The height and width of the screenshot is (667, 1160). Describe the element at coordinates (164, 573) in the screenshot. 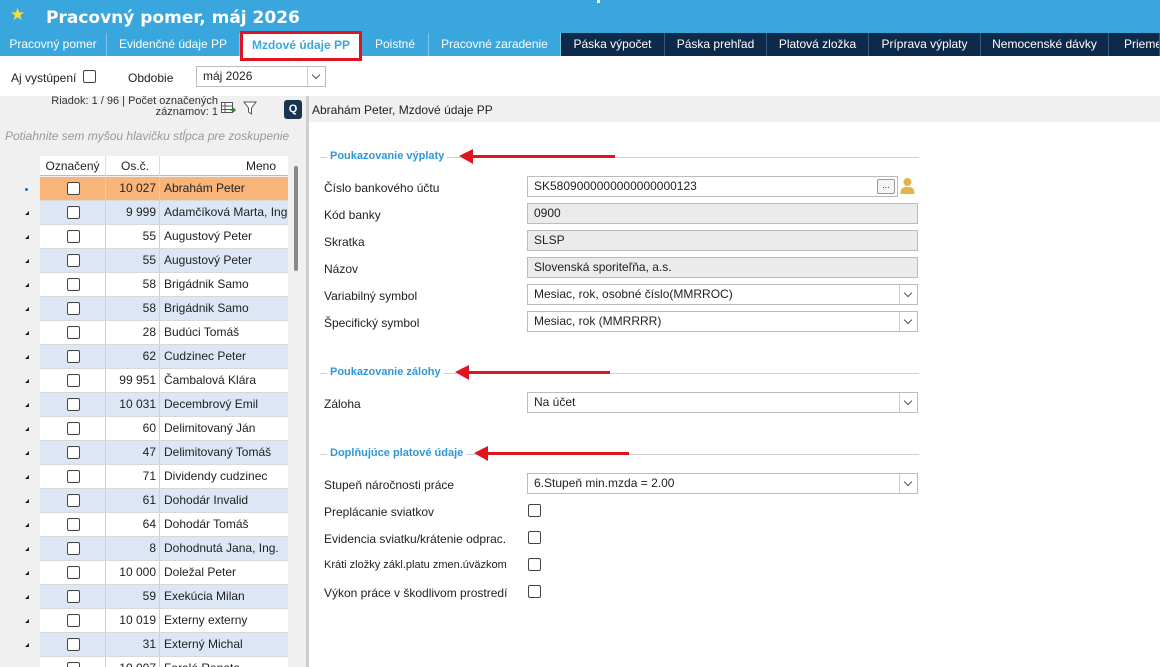

I see `table-row: 10 000 Doležal Peter` at that location.